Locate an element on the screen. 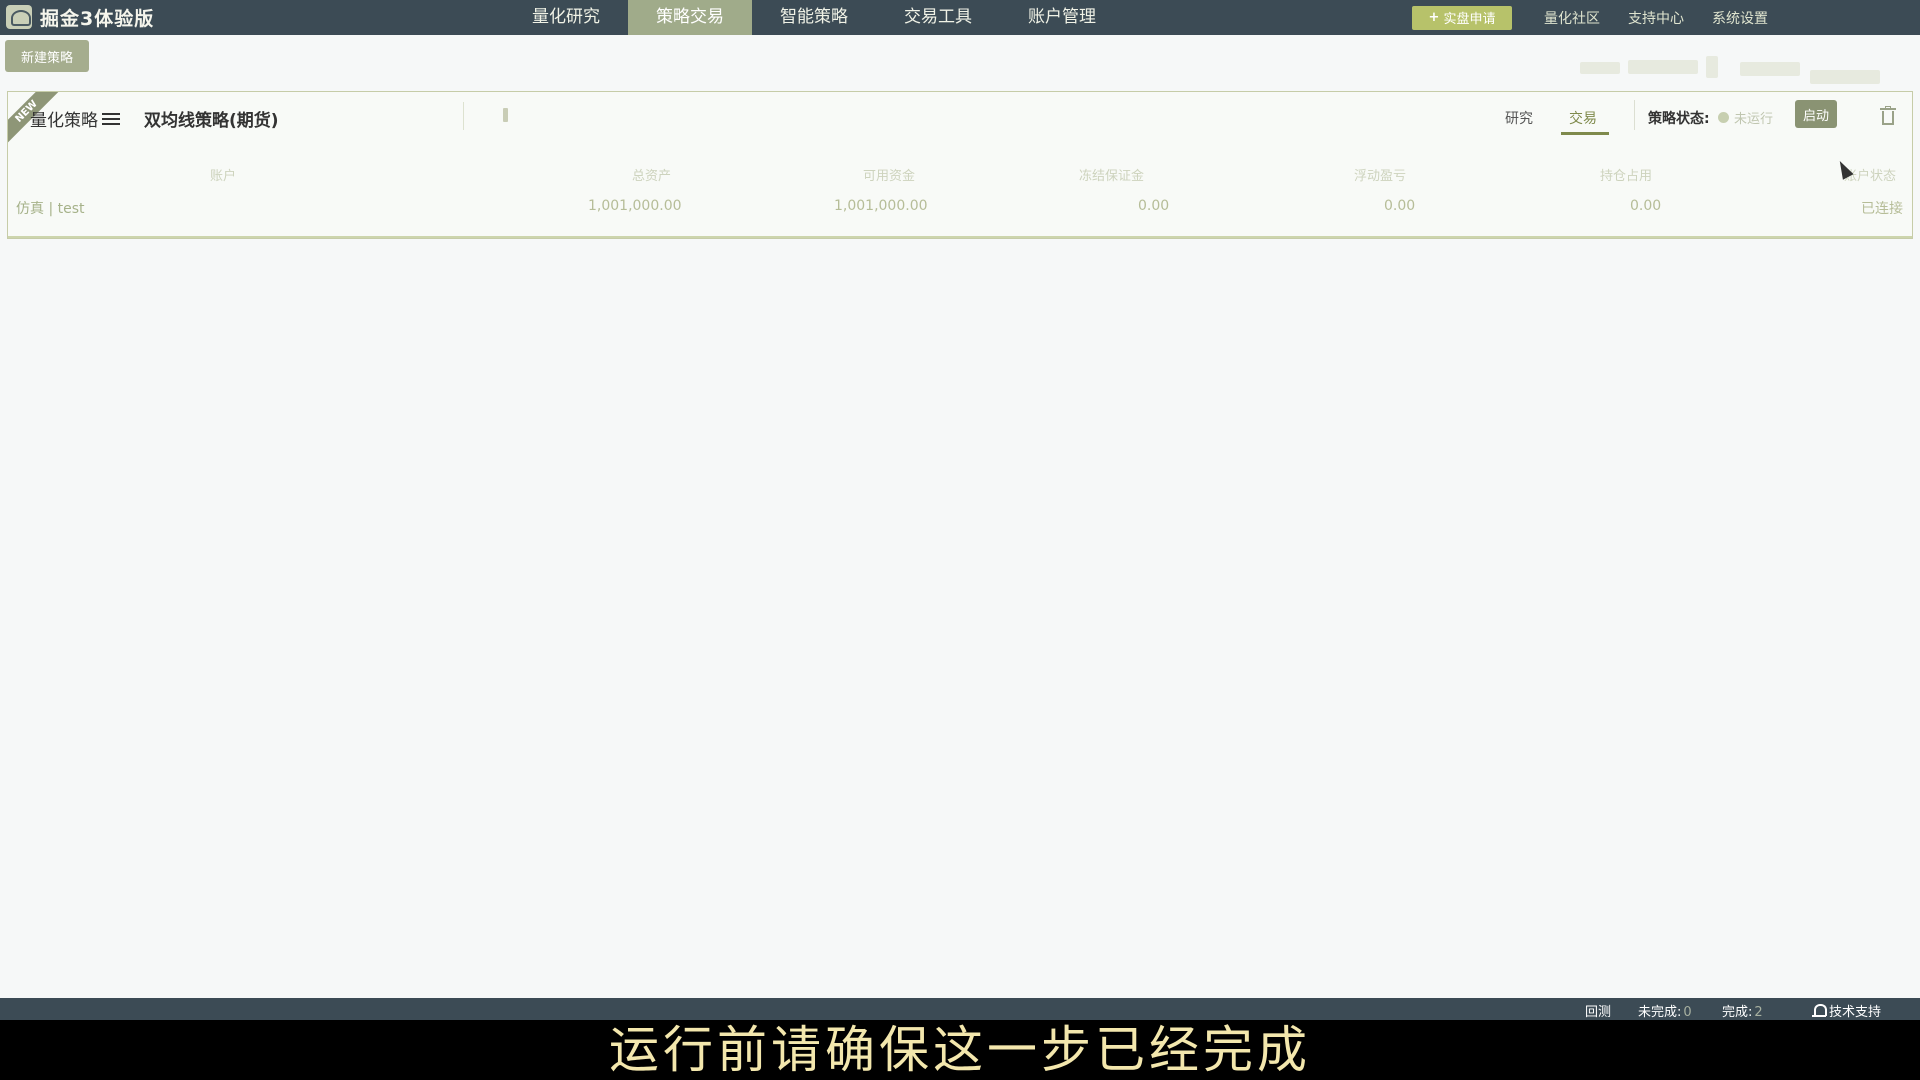 This screenshot has width=1920, height=1080. start-button: 启动 is located at coordinates (1816, 114).